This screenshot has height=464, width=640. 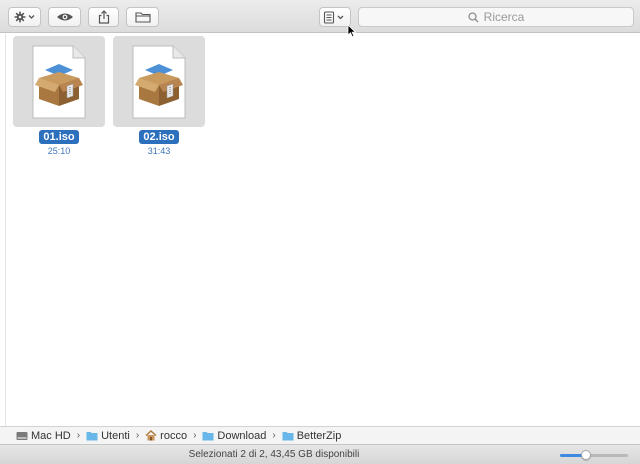 What do you see at coordinates (22, 435) in the screenshot?
I see `disk-icon` at bounding box center [22, 435].